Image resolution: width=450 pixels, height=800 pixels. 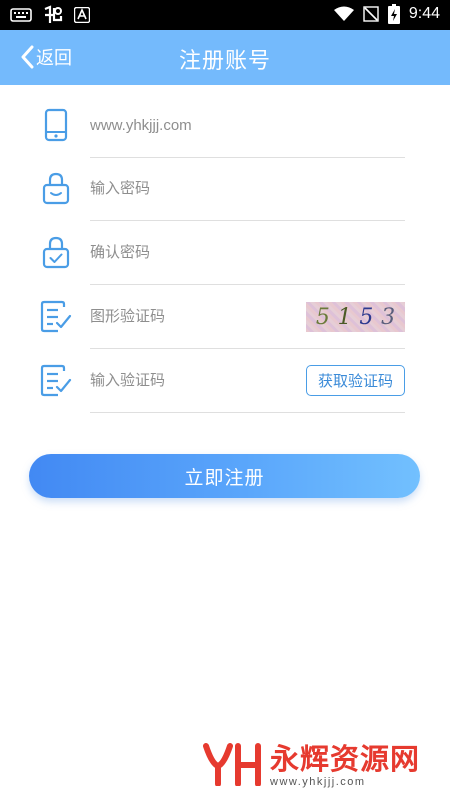 I want to click on wifi-icon, so click(x=343, y=13).